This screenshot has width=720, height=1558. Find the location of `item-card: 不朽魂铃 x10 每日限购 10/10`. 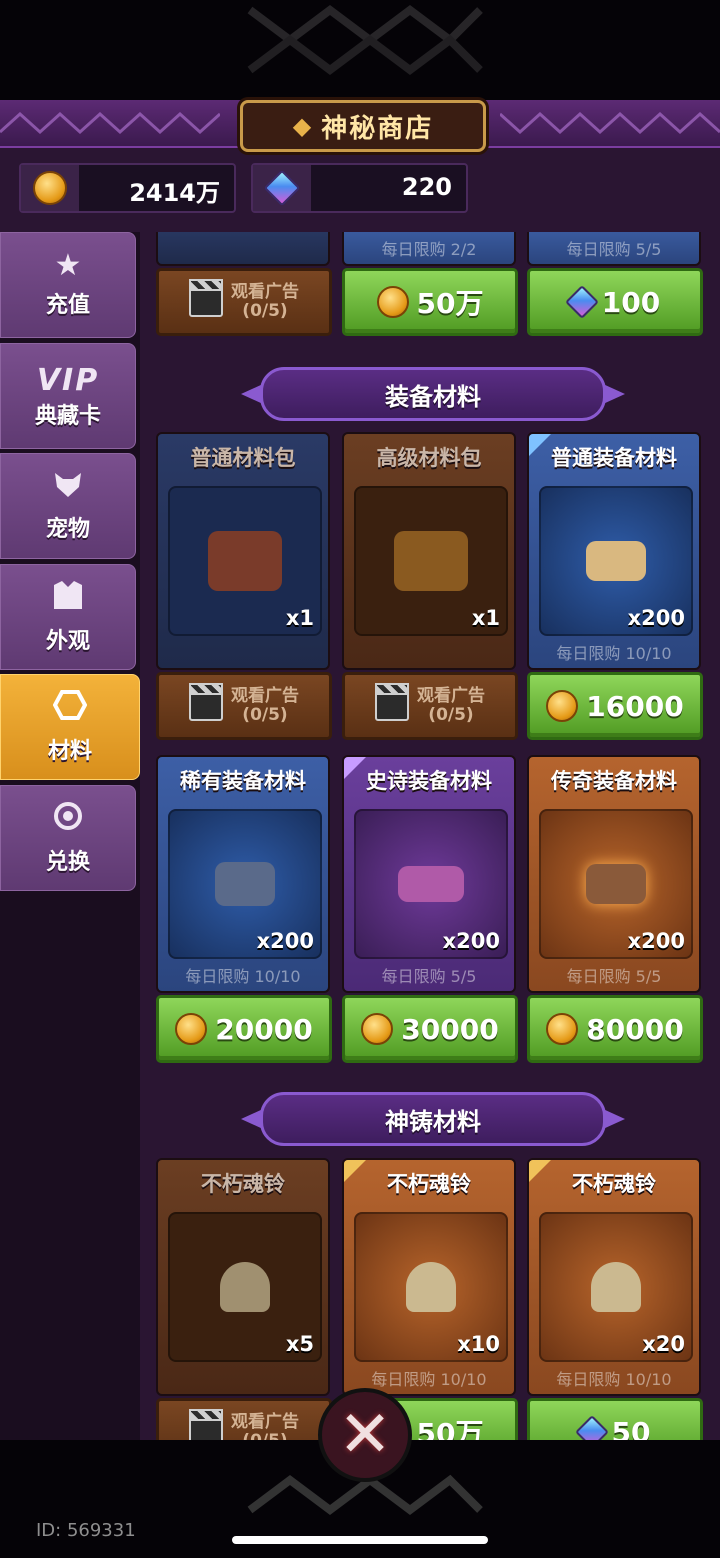

item-card: 不朽魂铃 x10 每日限购 10/10 is located at coordinates (429, 1277).